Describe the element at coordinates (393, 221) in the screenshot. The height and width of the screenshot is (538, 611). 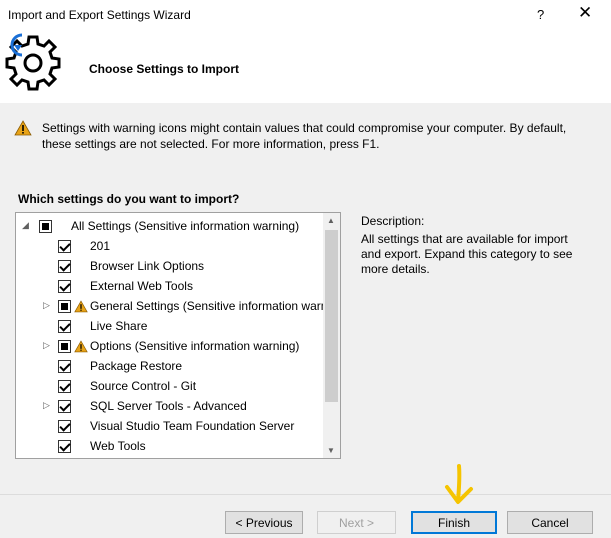
I see `description-heading: Description:` at that location.